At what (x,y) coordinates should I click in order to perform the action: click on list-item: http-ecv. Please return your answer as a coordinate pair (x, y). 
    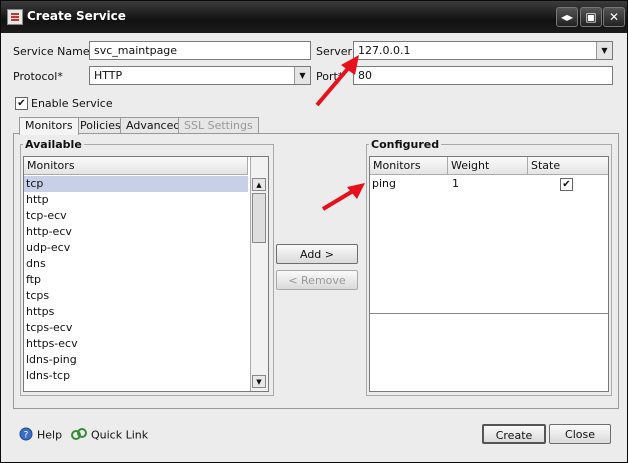
    Looking at the image, I should click on (136, 232).